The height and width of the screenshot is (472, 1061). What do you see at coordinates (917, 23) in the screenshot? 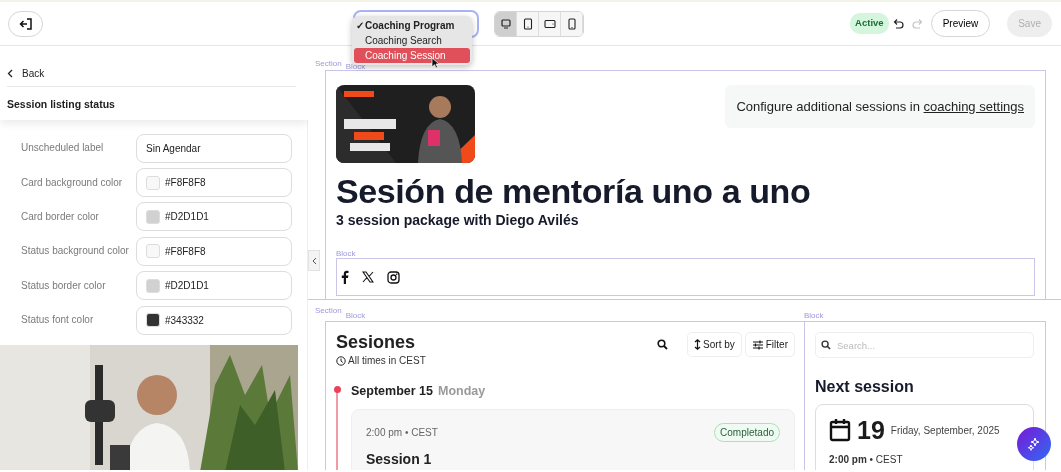
I see `redo-icon` at bounding box center [917, 23].